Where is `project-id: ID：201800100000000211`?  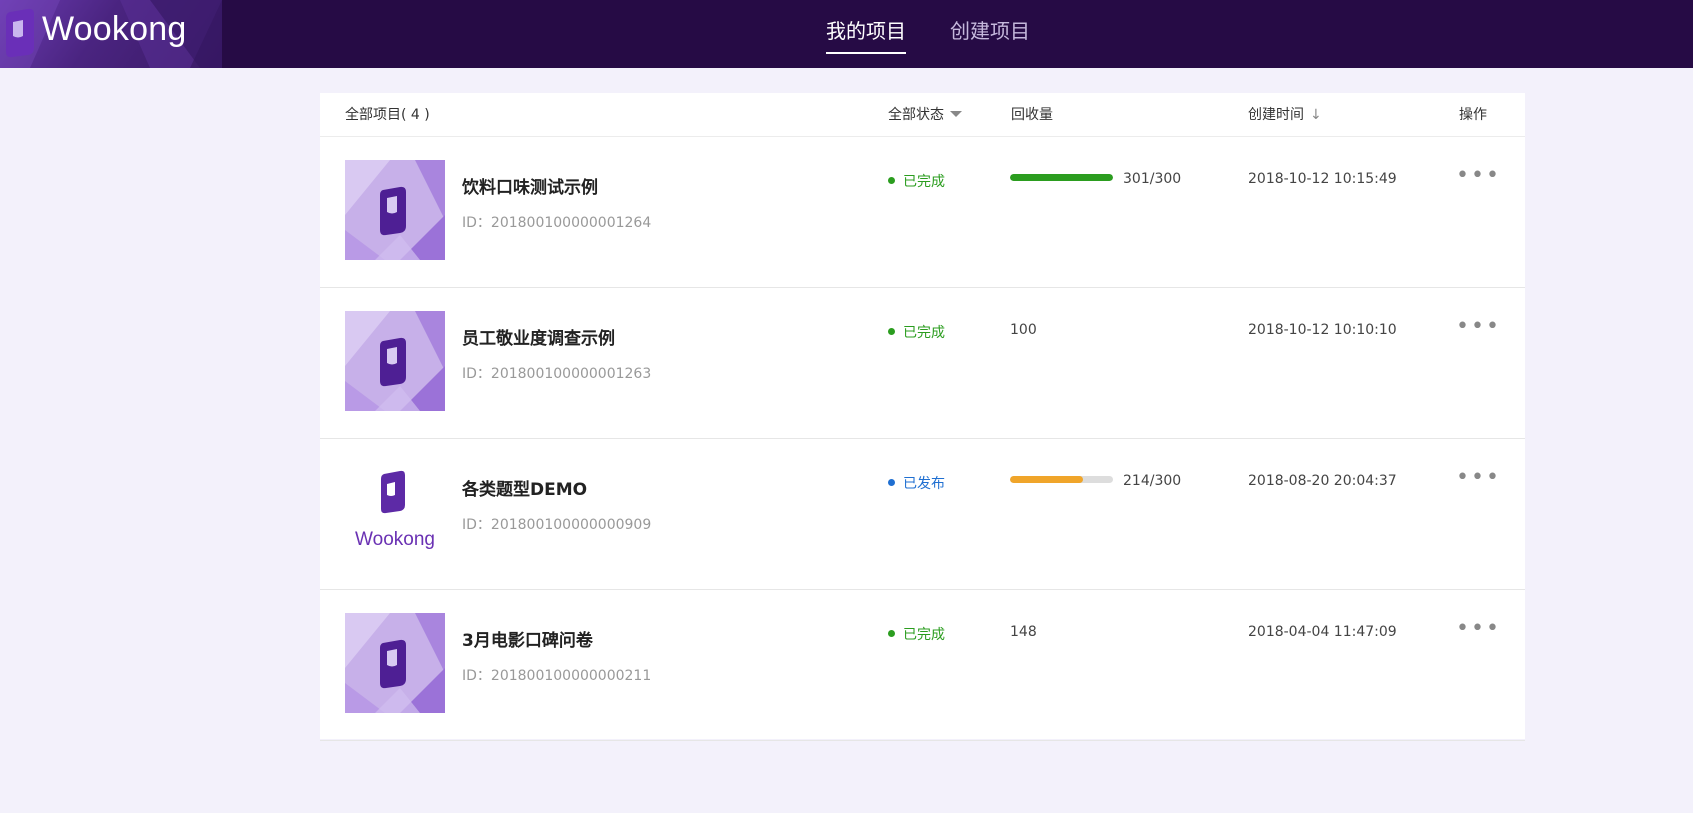
project-id: ID：201800100000000211 is located at coordinates (557, 676).